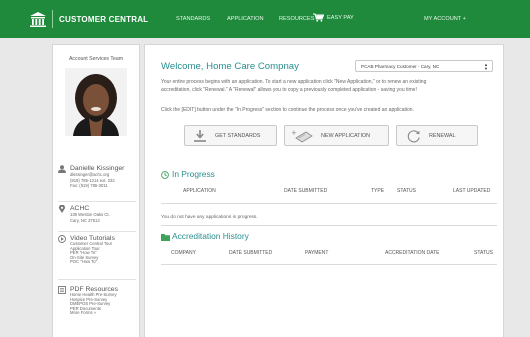 The image size is (530, 337). I want to click on renewal-label: RENEWAL, so click(442, 135).